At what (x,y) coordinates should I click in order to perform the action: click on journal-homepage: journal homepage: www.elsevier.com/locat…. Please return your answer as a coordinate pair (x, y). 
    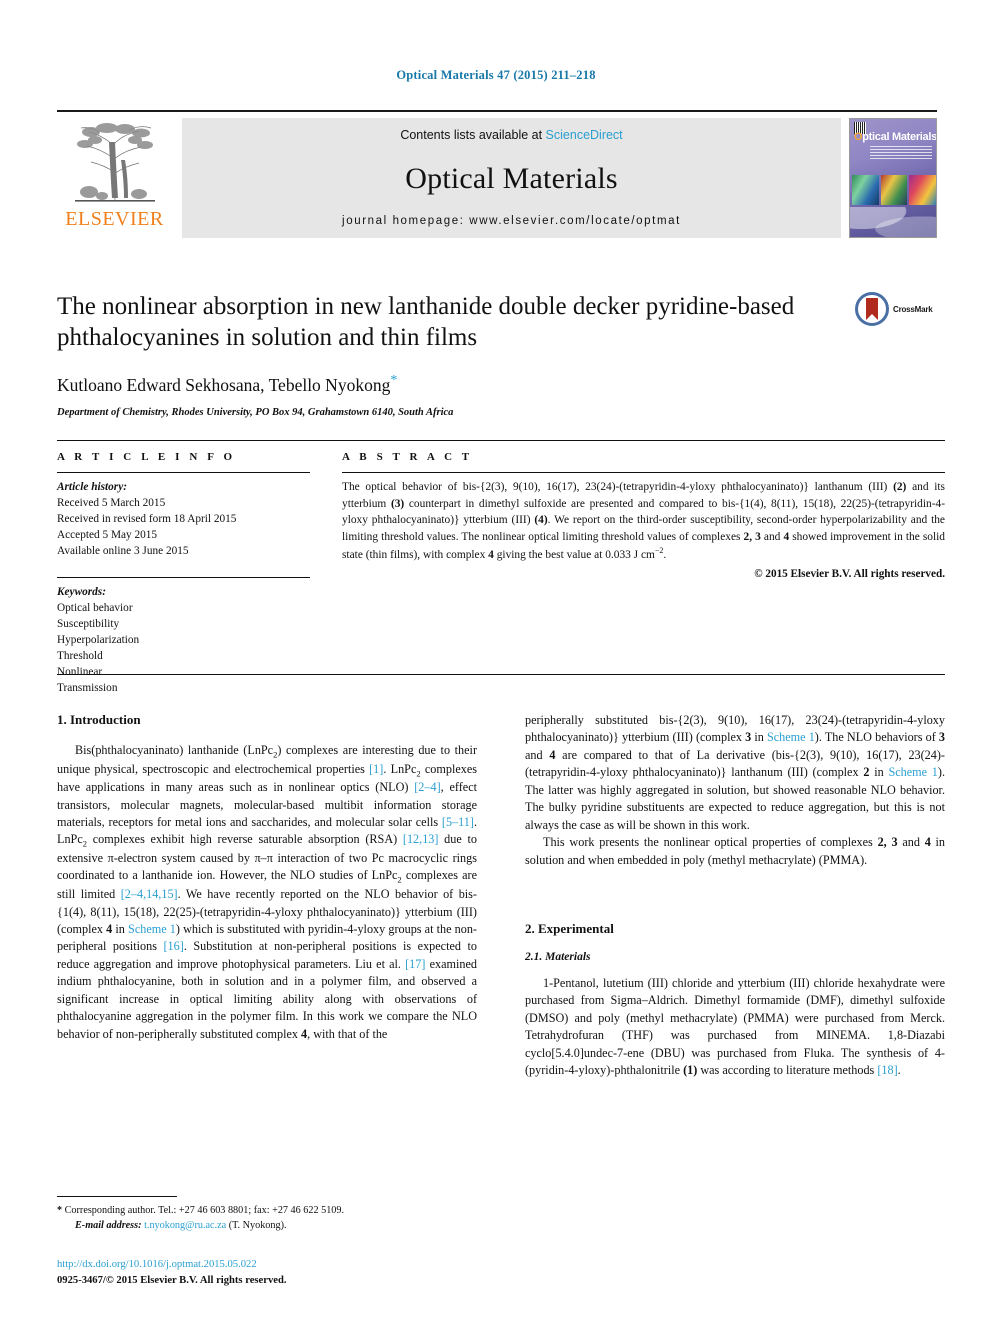
    Looking at the image, I should click on (511, 221).